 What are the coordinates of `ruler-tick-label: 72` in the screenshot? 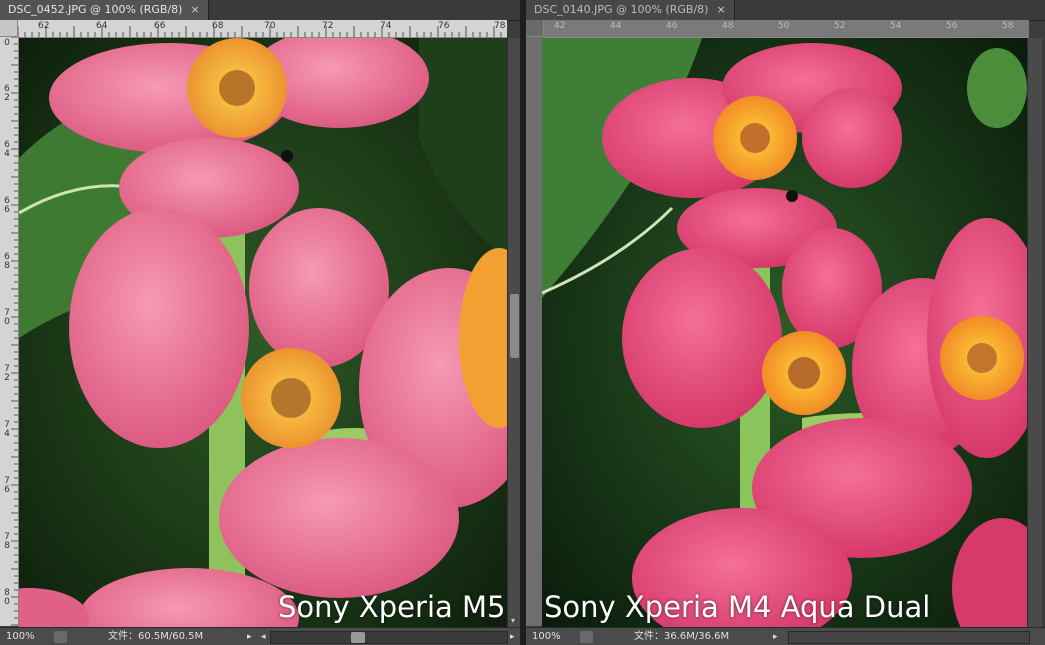 It's located at (328, 26).